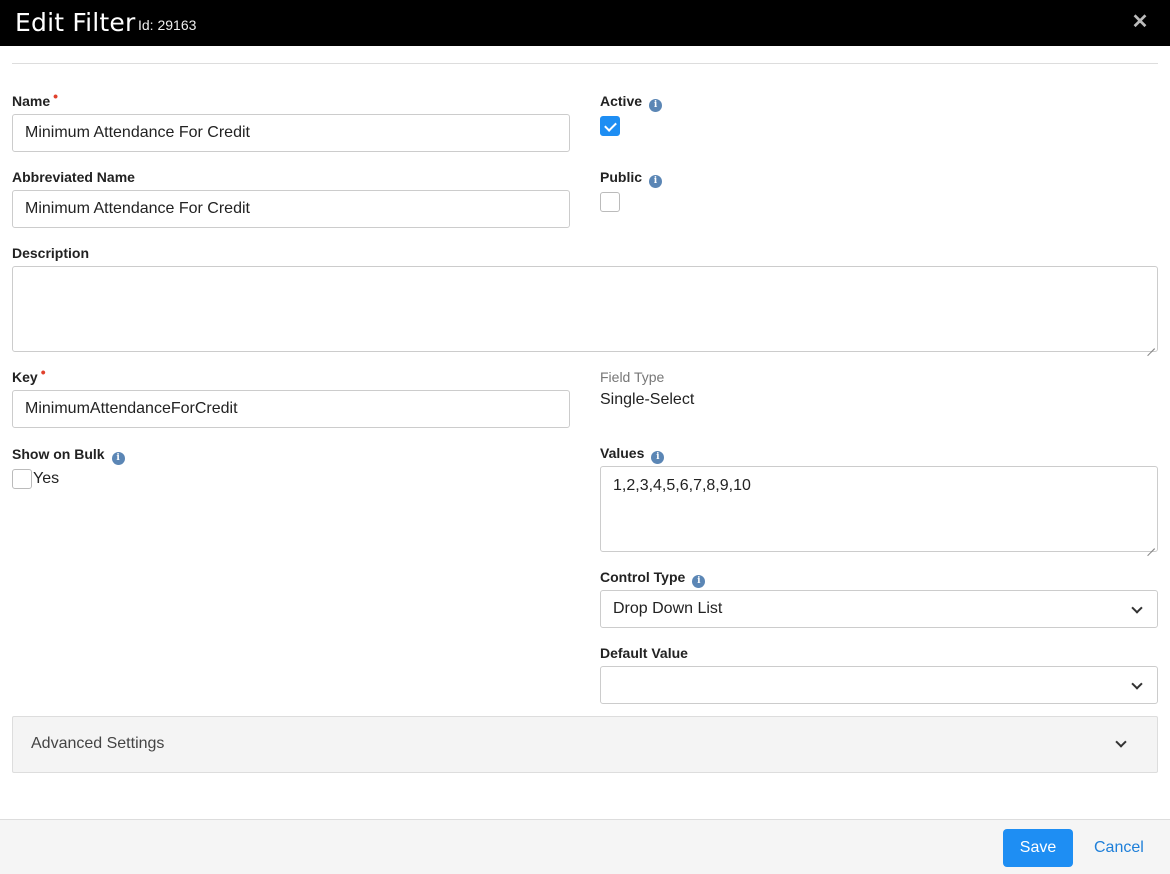  I want to click on control-type-label: Control Type i, so click(653, 578).